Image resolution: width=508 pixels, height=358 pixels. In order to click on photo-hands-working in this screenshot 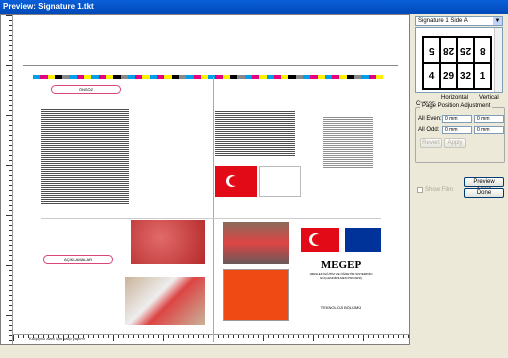, I will do `click(165, 301)`.